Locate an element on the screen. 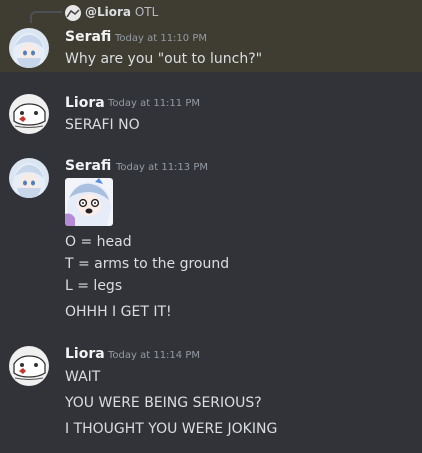 Image resolution: width=422 pixels, height=453 pixels. reply-preview: @Liora OTL is located at coordinates (121, 12).